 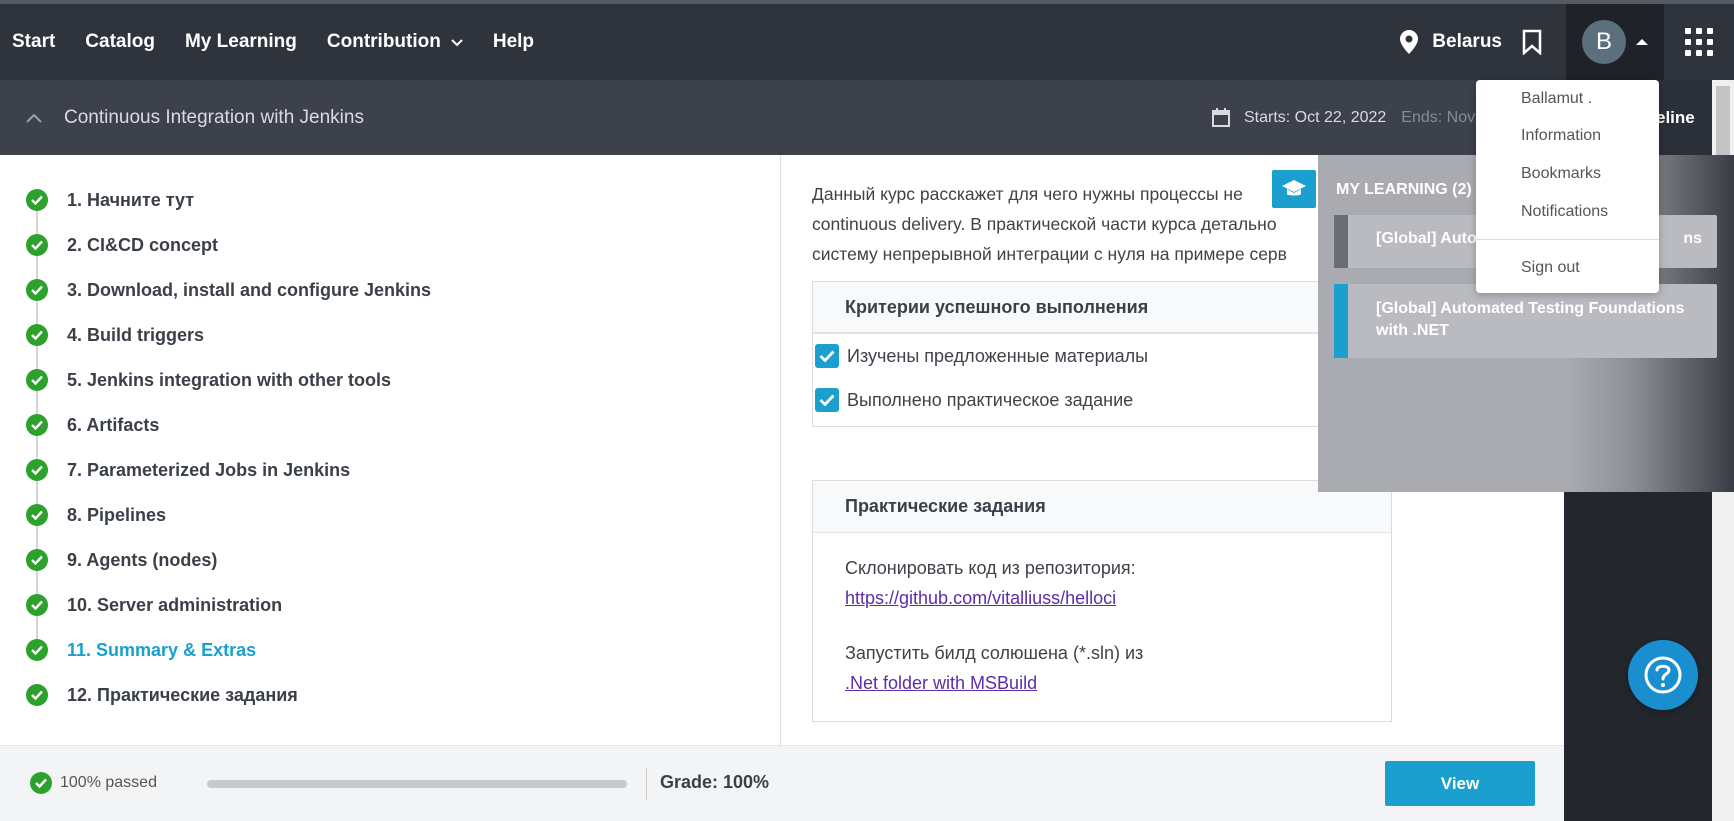 What do you see at coordinates (1460, 783) in the screenshot?
I see `view-button: View` at bounding box center [1460, 783].